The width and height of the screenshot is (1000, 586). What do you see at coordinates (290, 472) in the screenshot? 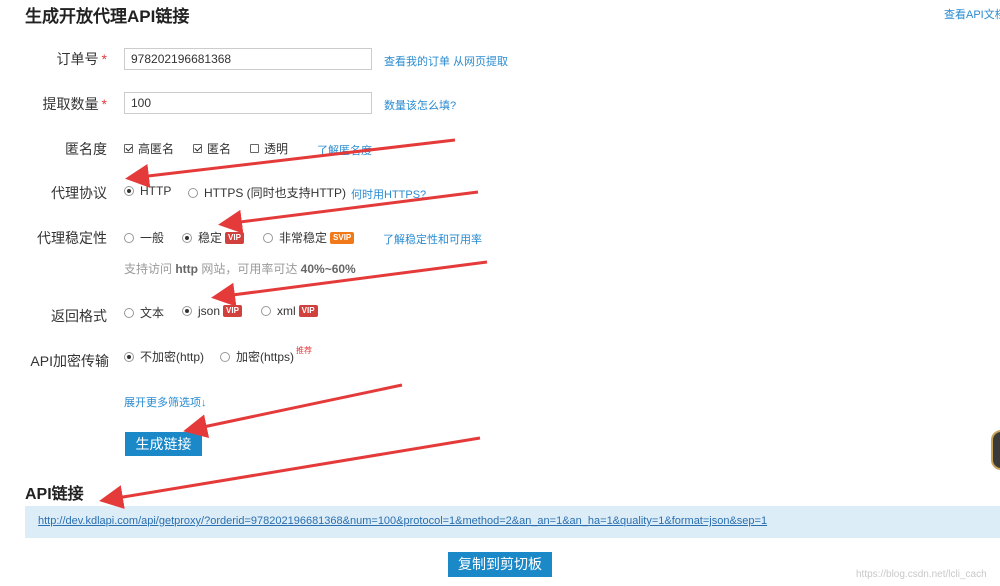
I see `annotation-arrow-api-link` at bounding box center [290, 472].